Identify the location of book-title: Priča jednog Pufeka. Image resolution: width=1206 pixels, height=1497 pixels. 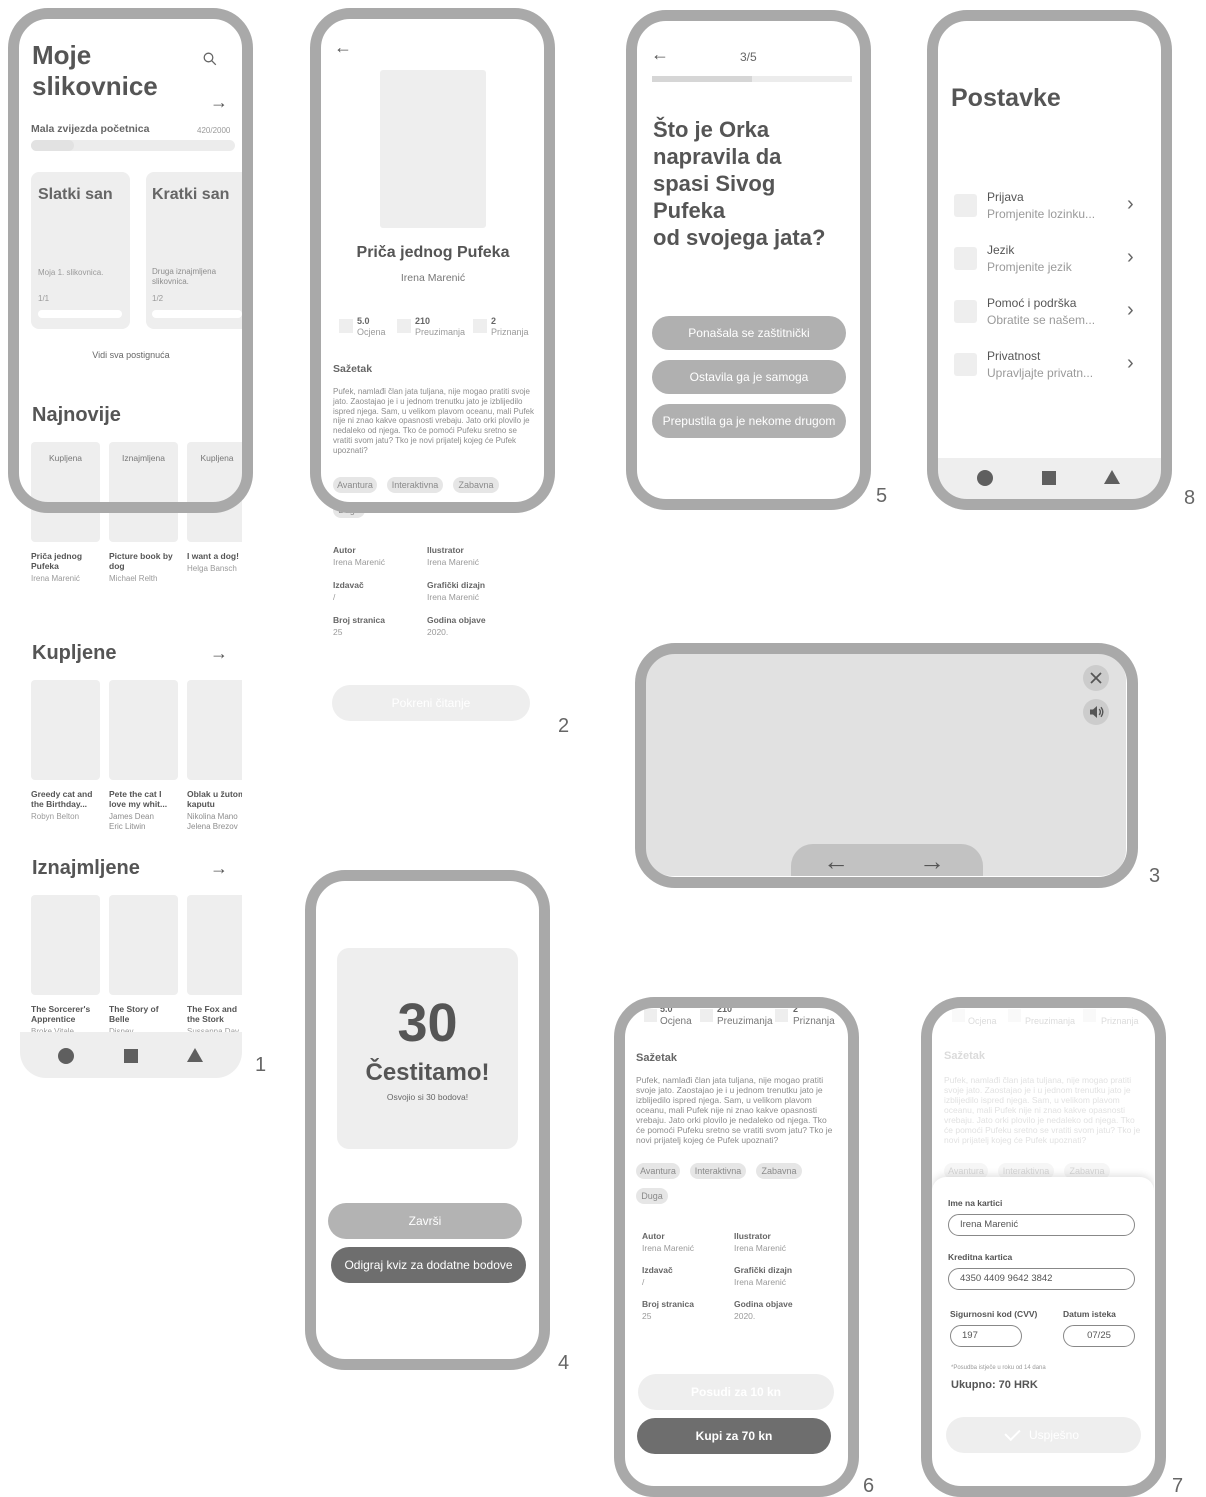
(57, 561).